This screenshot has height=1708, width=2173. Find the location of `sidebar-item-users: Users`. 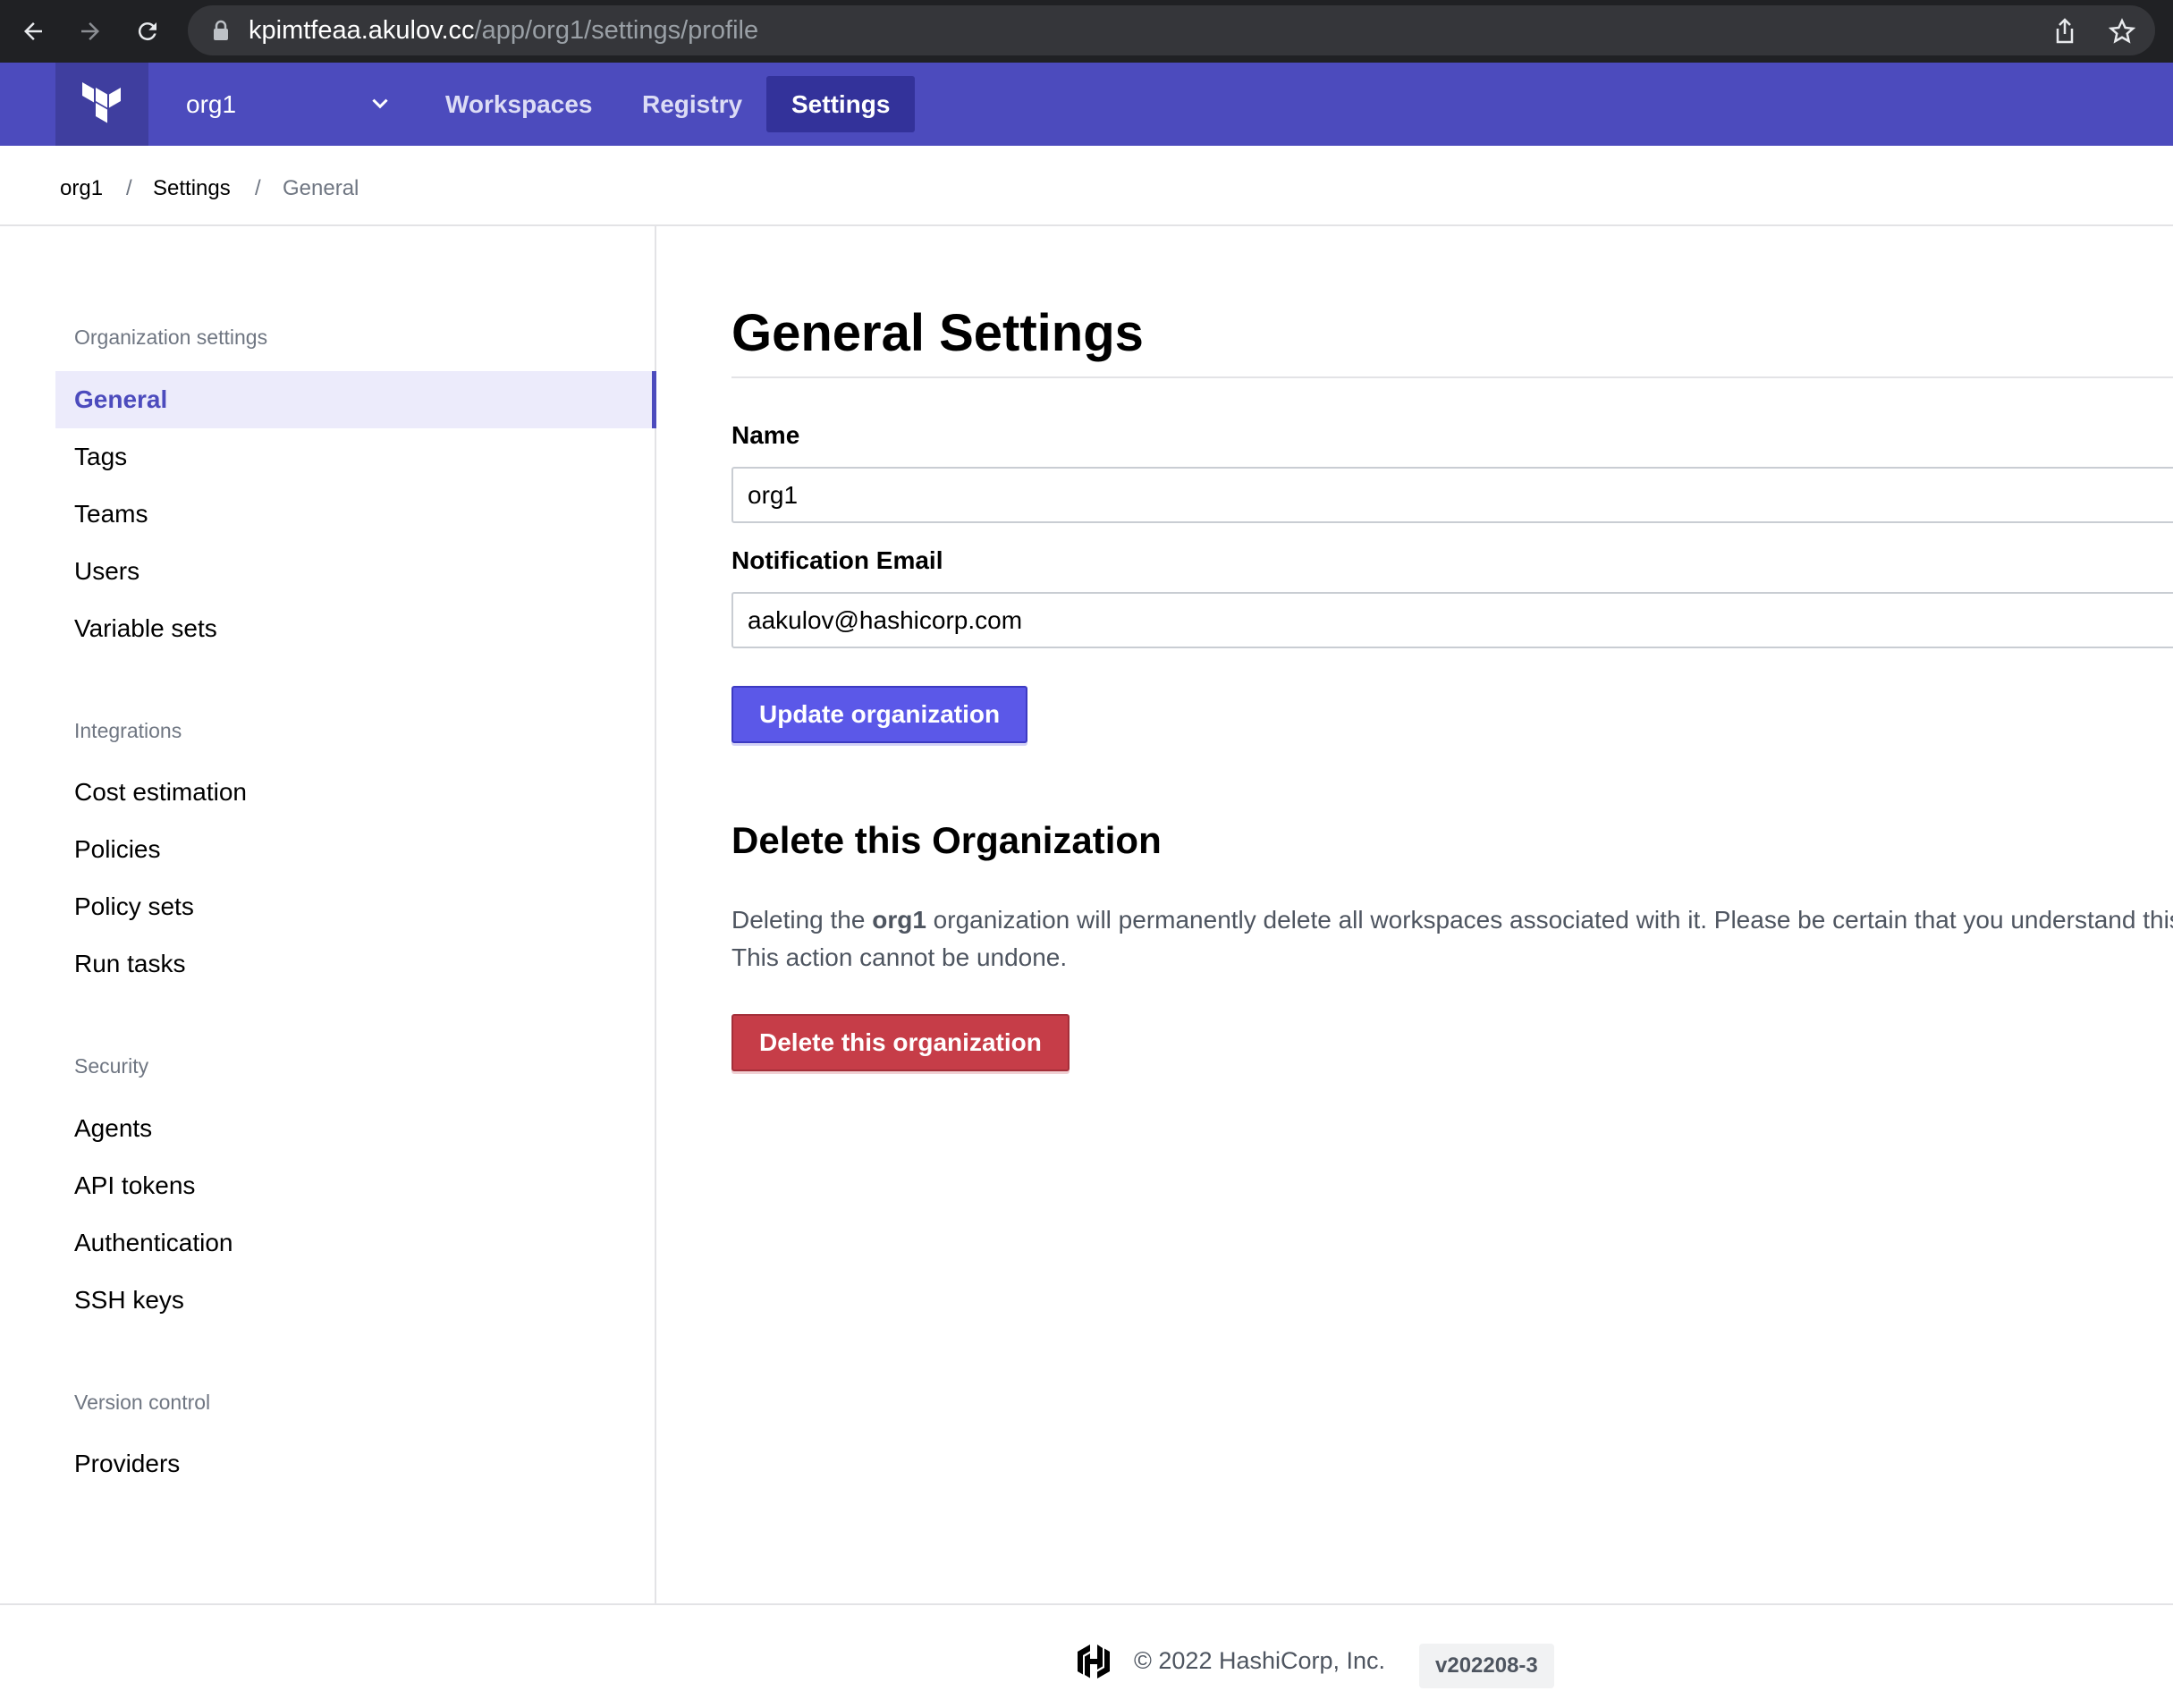

sidebar-item-users: Users is located at coordinates (355, 571).